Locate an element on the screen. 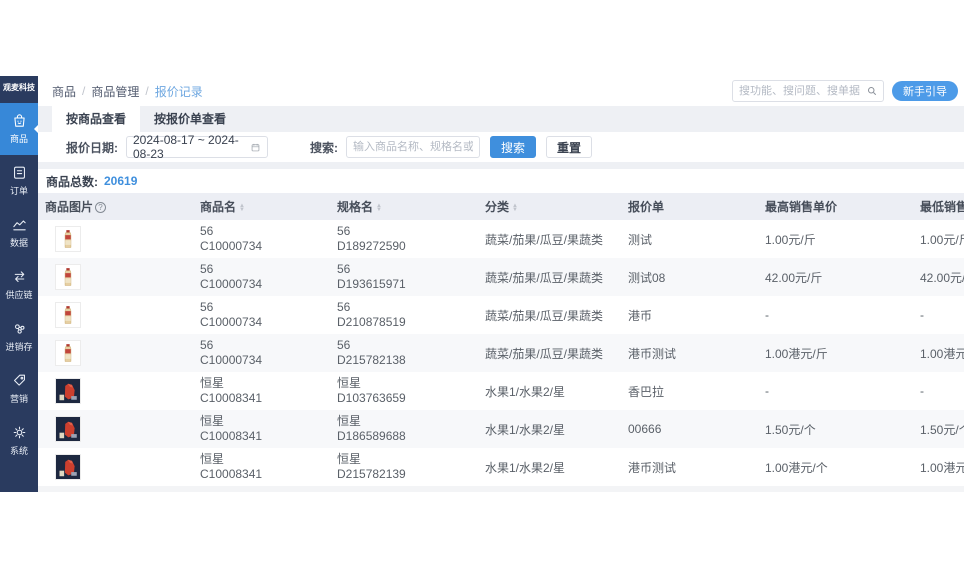 The width and height of the screenshot is (964, 565). product-name-cell: 恒星 C10008341 is located at coordinates (261, 467).